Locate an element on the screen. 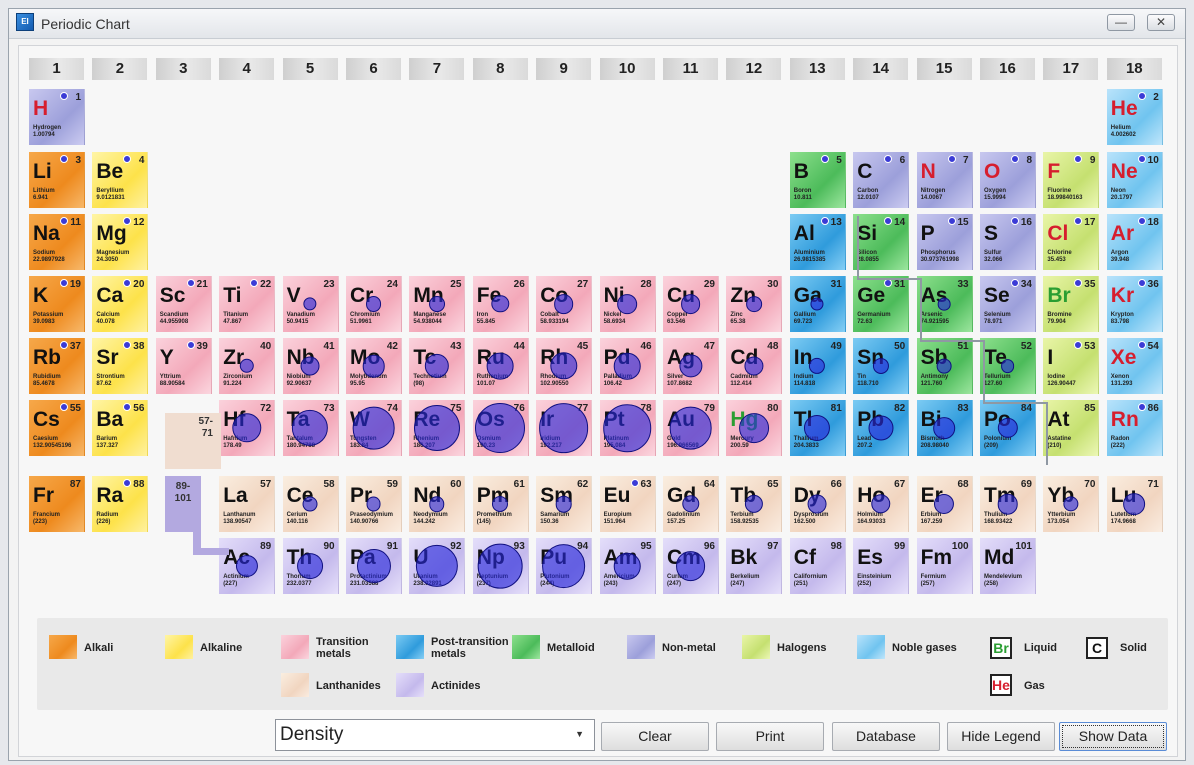 The image size is (1194, 765). element-cell: Pm 61 Promethium (145) is located at coordinates (500, 504).